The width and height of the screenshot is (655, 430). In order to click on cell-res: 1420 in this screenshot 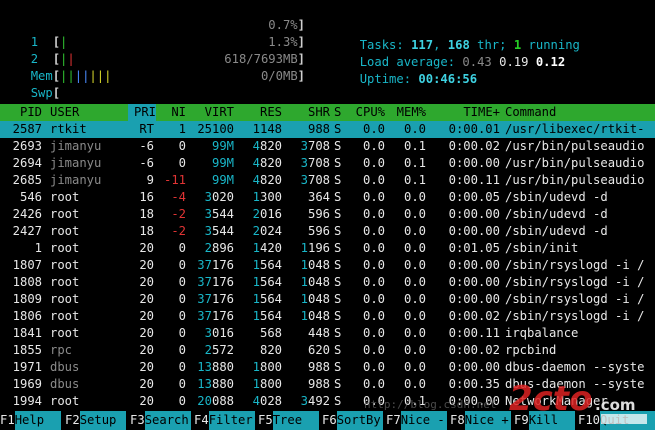, I will do `click(267, 248)`.